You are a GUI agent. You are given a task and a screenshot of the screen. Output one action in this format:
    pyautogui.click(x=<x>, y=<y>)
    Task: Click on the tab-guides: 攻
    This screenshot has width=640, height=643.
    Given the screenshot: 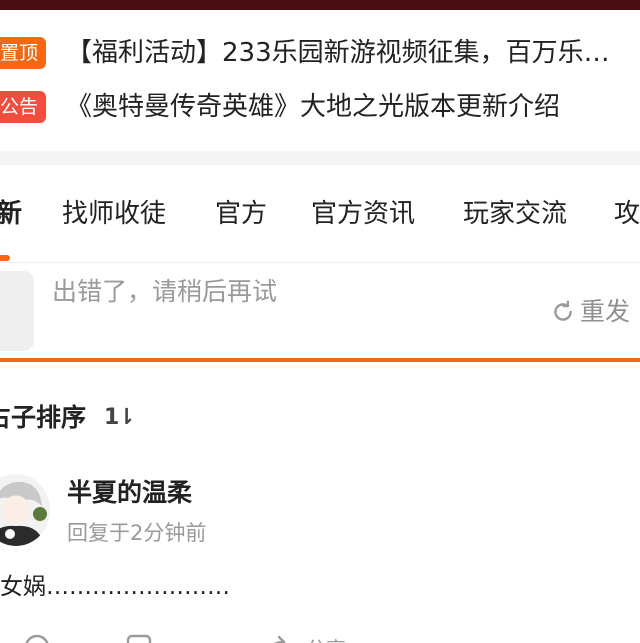 What is the action you would take?
    pyautogui.click(x=627, y=214)
    